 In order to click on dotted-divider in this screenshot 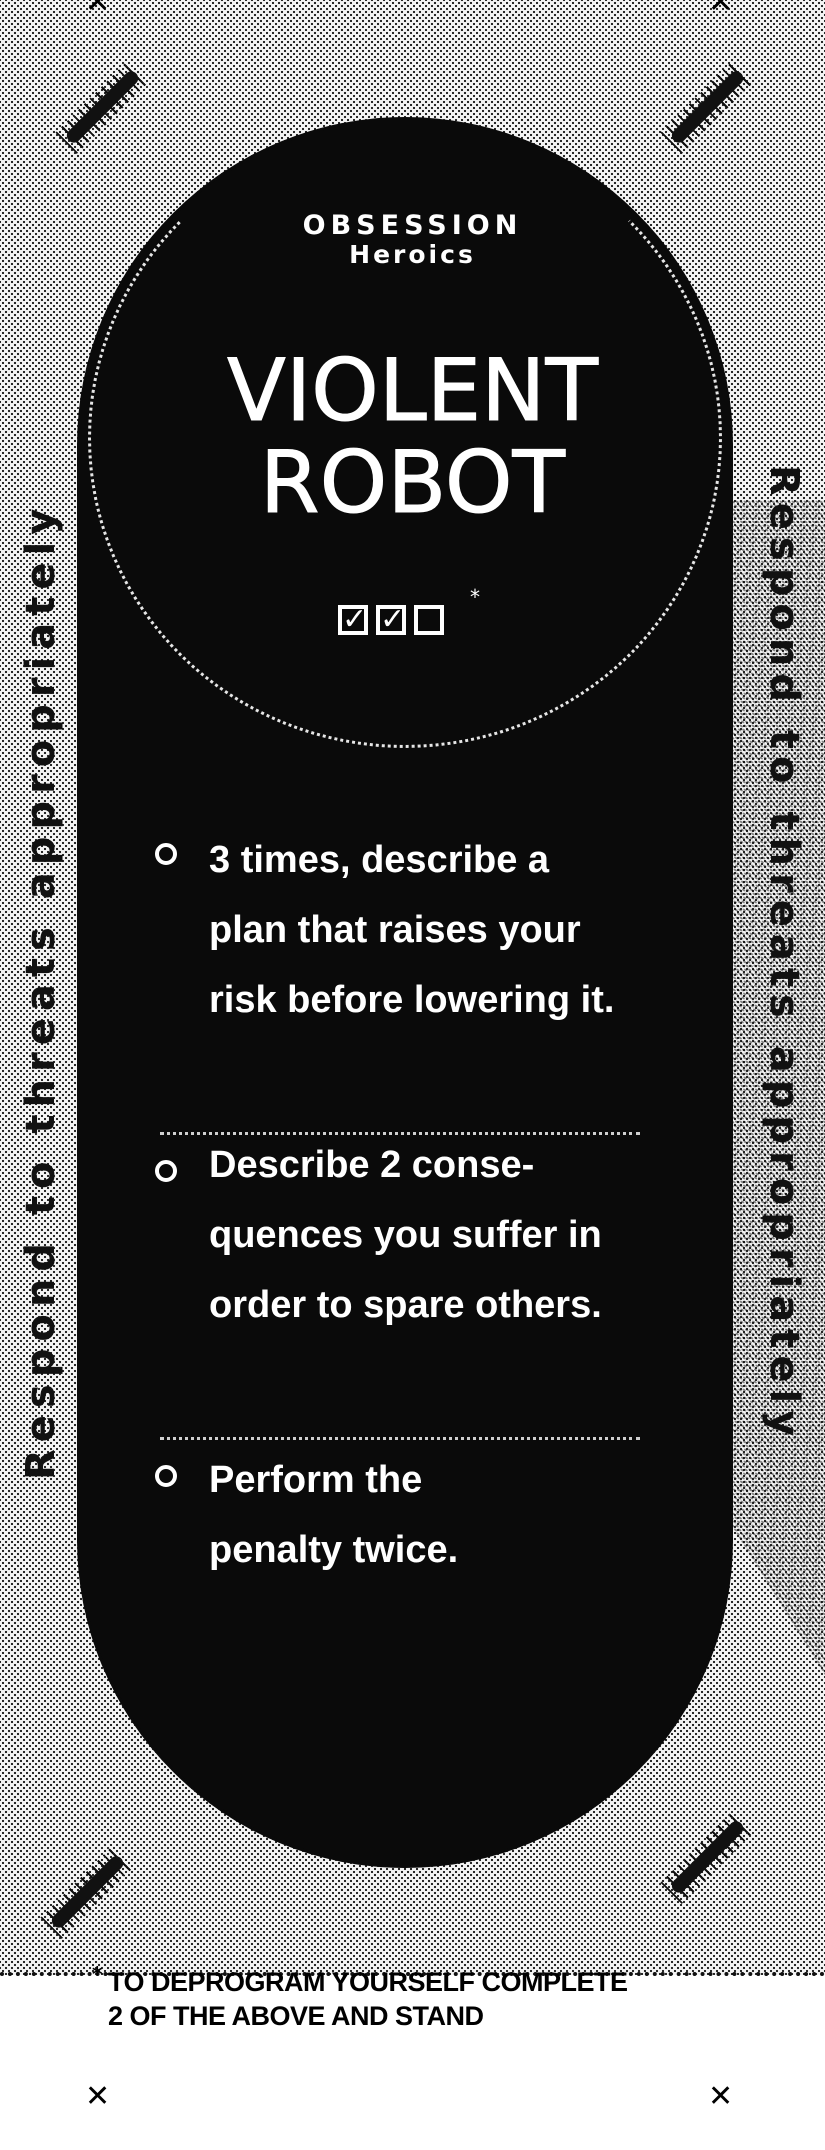, I will do `click(400, 1438)`.